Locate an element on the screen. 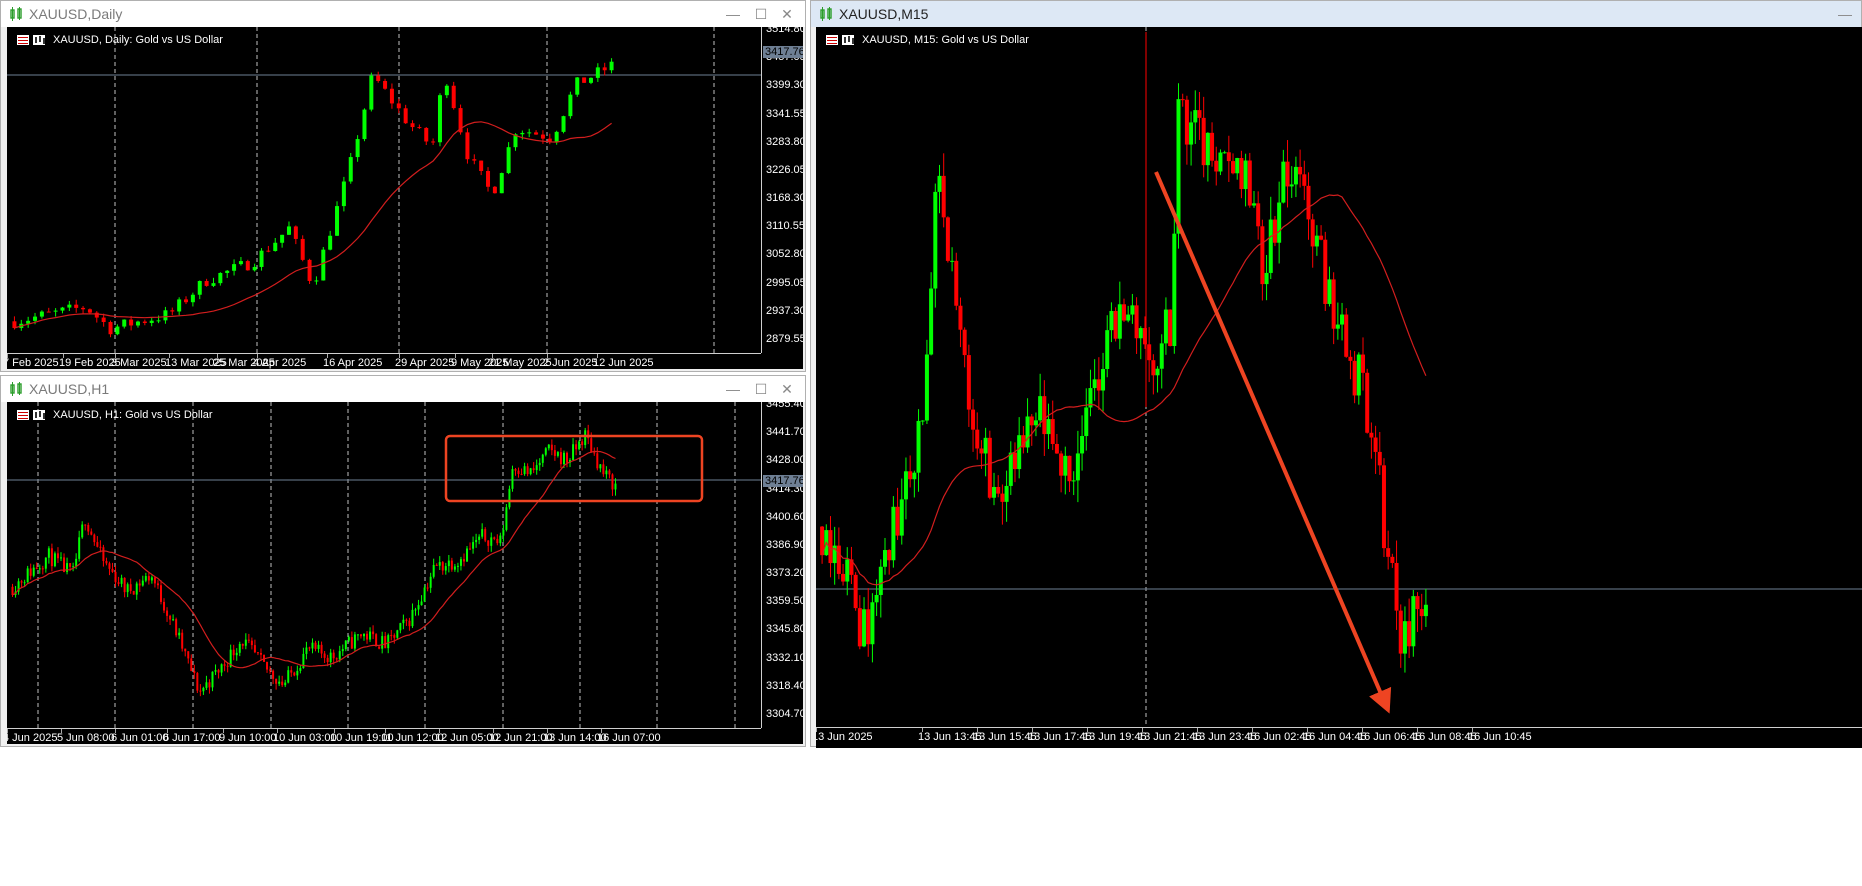 This screenshot has height=886, width=1862. time-axis-label: 13 Jun 2025 is located at coordinates (844, 737).